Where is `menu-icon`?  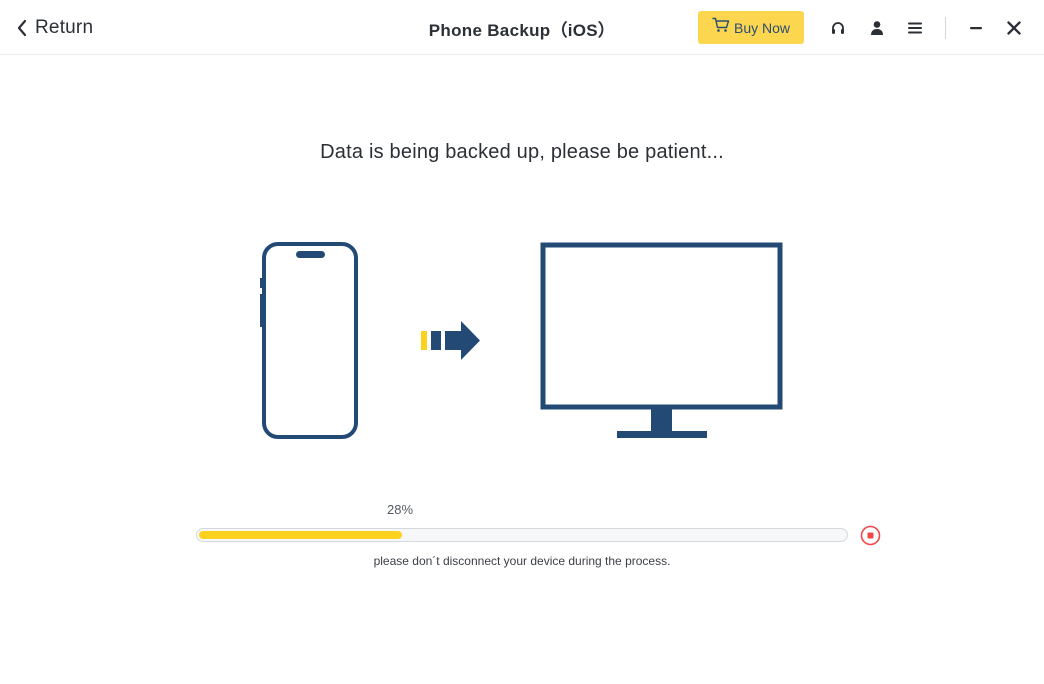 menu-icon is located at coordinates (915, 28).